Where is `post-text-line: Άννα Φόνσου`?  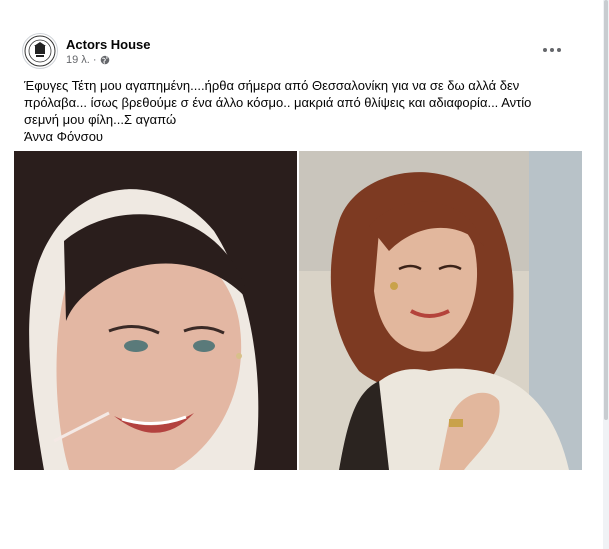
post-text-line: Άννα Φόνσου is located at coordinates (64, 136).